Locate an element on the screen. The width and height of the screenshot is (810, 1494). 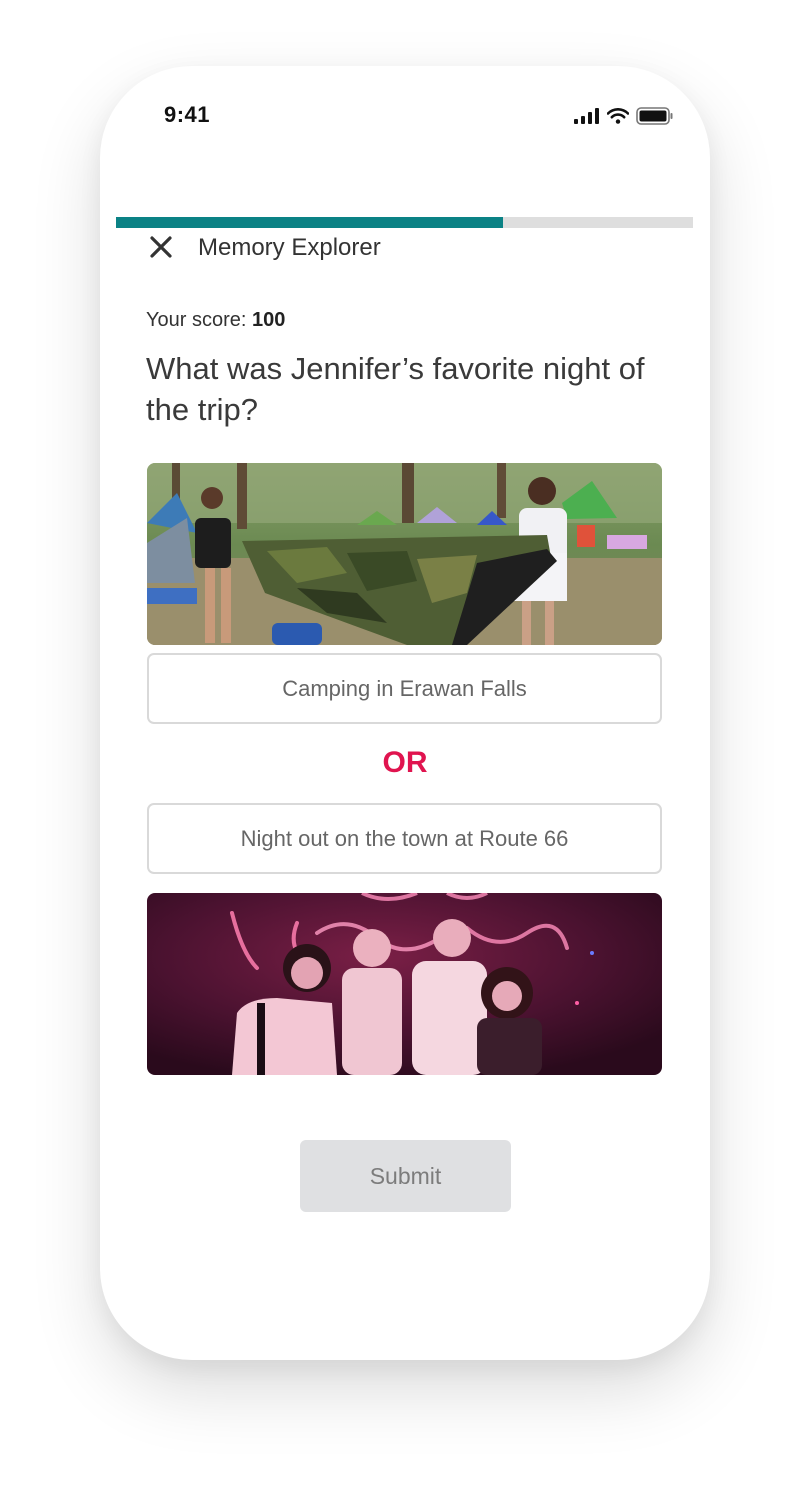
progress-fill is located at coordinates (309, 222).